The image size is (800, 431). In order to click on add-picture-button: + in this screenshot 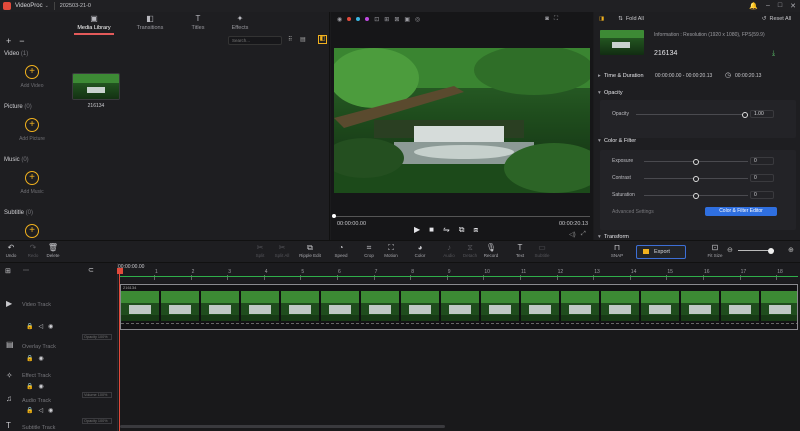, I will do `click(32, 125)`.